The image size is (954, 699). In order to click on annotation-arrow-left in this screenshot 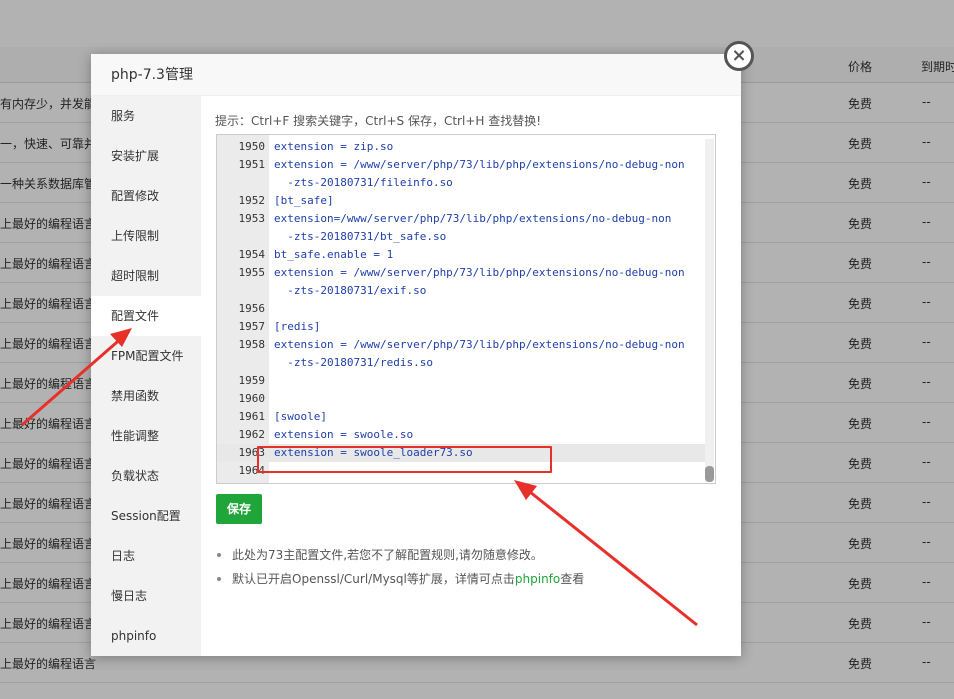, I will do `click(73, 380)`.